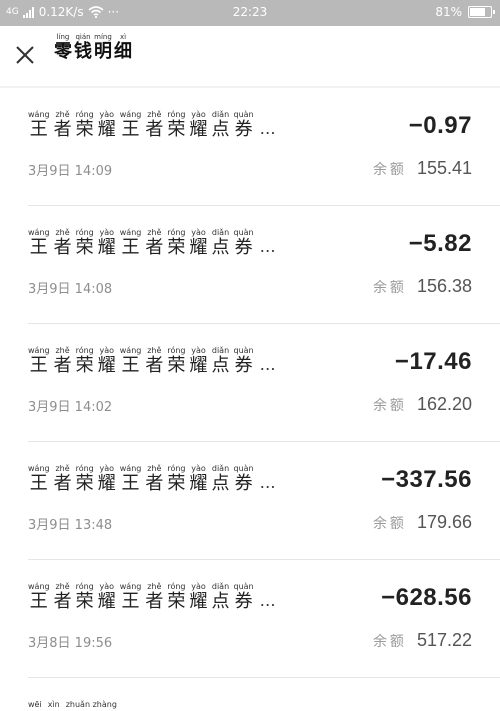 Image resolution: width=500 pixels, height=711 pixels. I want to click on title-char-hanzi: 零, so click(63, 51).